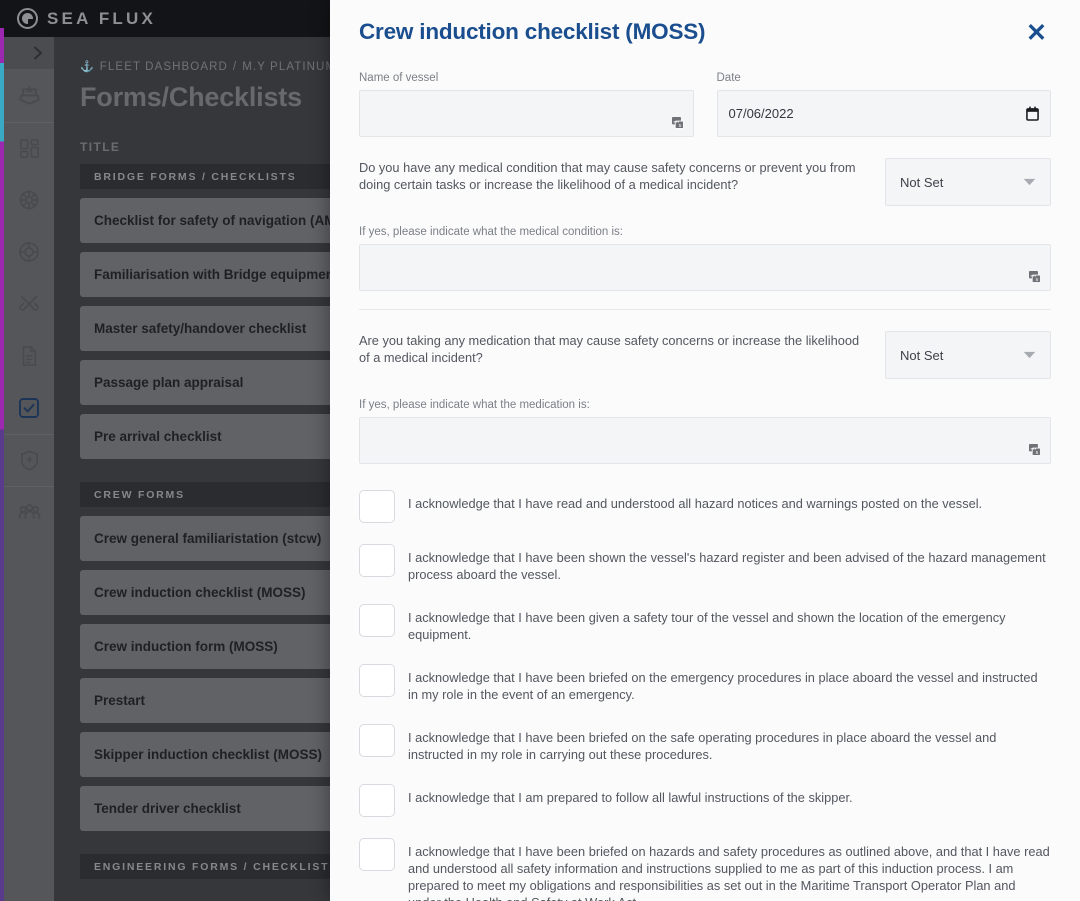 Image resolution: width=1080 pixels, height=901 pixels. Describe the element at coordinates (87, 67) in the screenshot. I see `anchor-icon: ⚓` at that location.